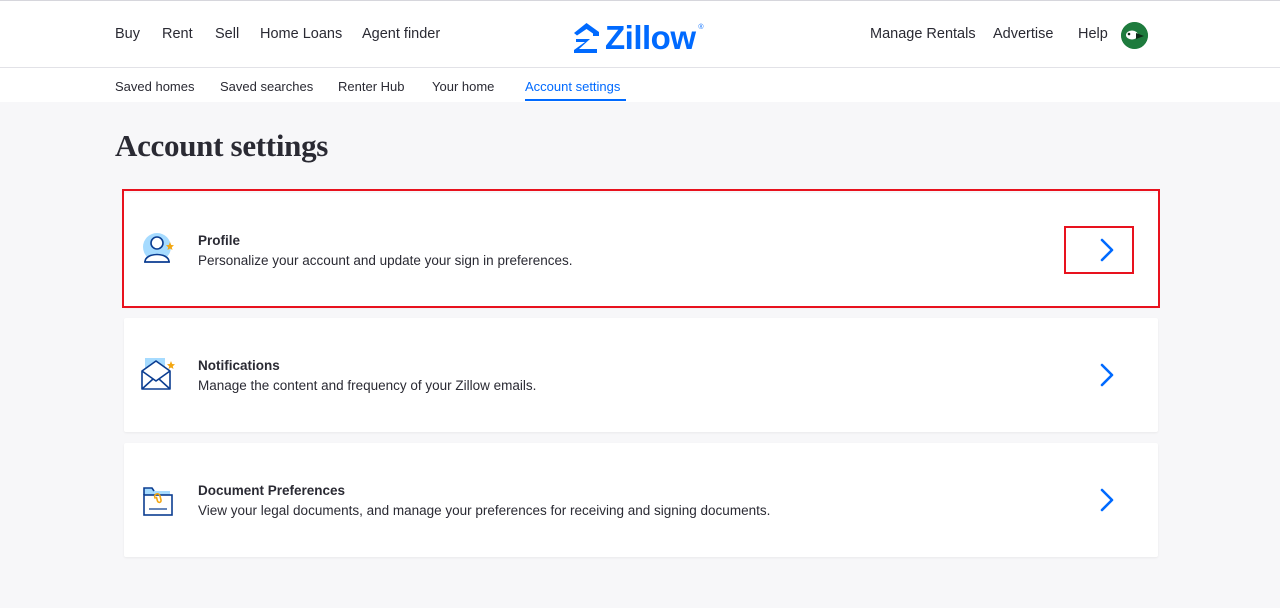 The image size is (1280, 608). Describe the element at coordinates (401, 34) in the screenshot. I see `nav-agent-finder-link: Agent finder` at that location.